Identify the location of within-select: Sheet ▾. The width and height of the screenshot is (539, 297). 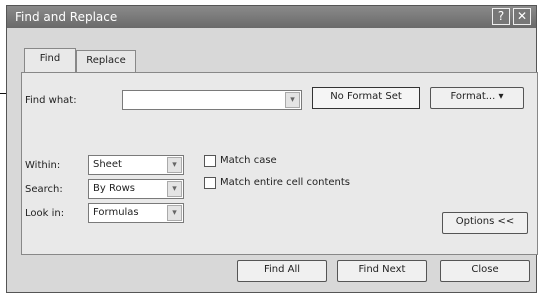
(136, 165).